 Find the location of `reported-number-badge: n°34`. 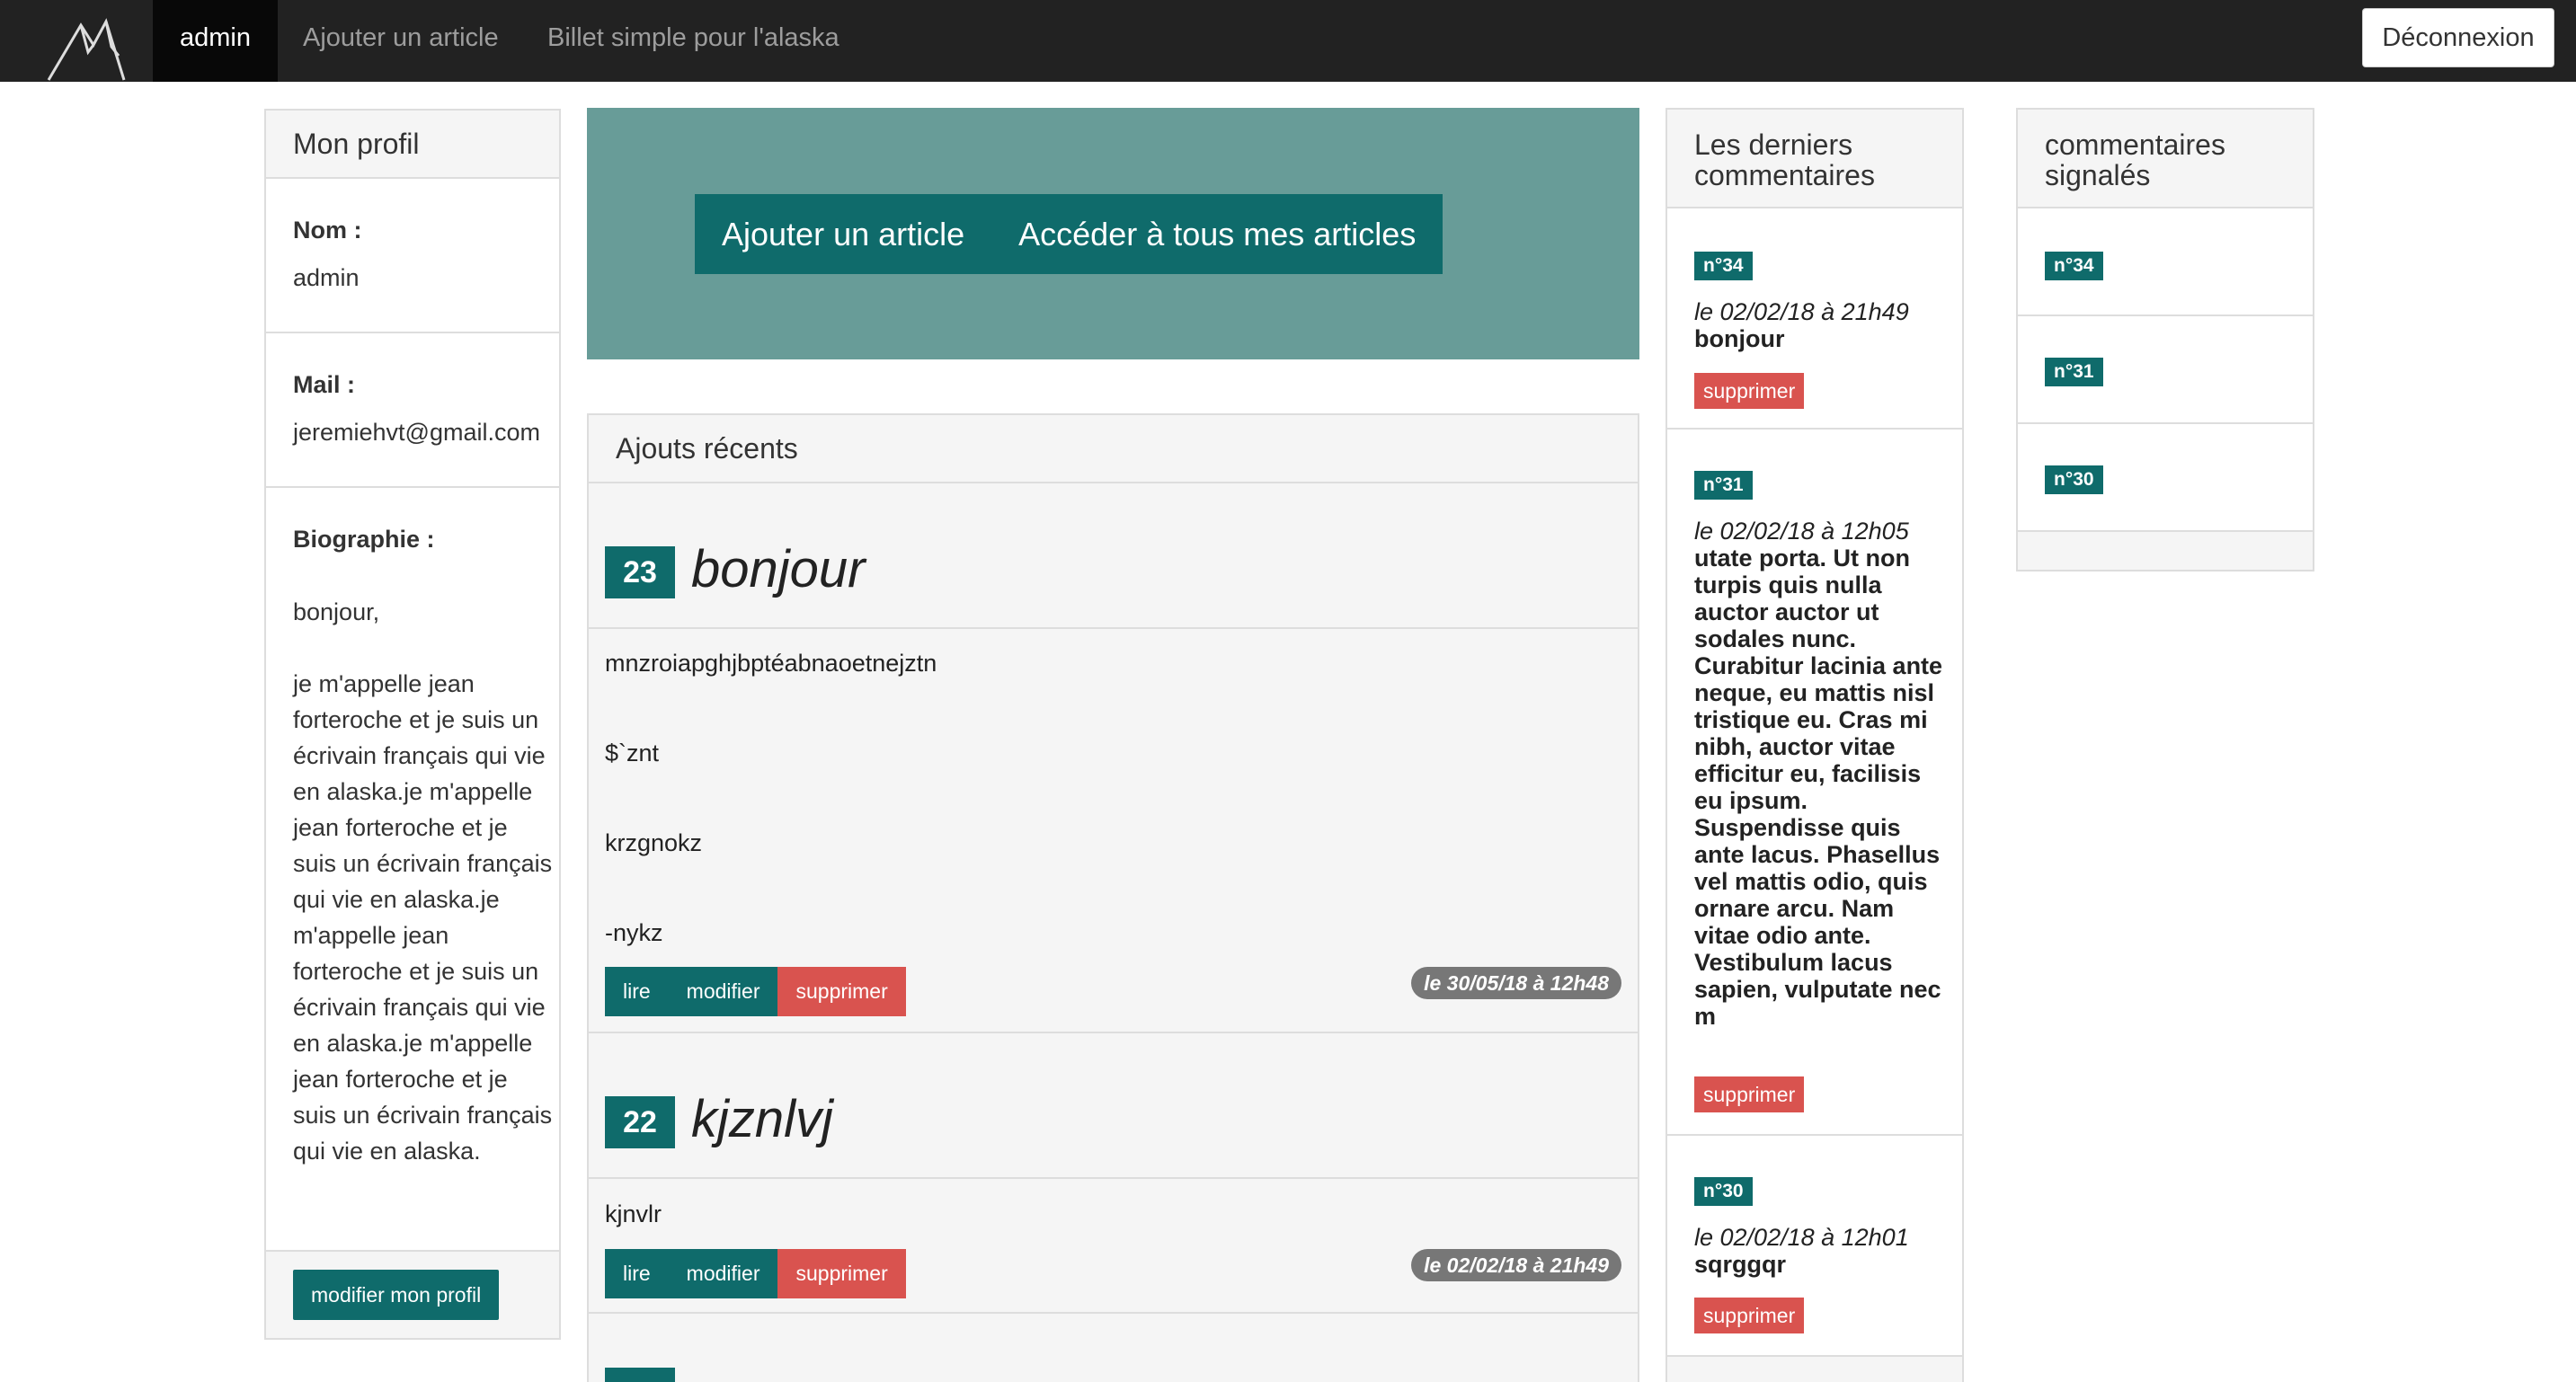

reported-number-badge: n°34 is located at coordinates (2074, 266).